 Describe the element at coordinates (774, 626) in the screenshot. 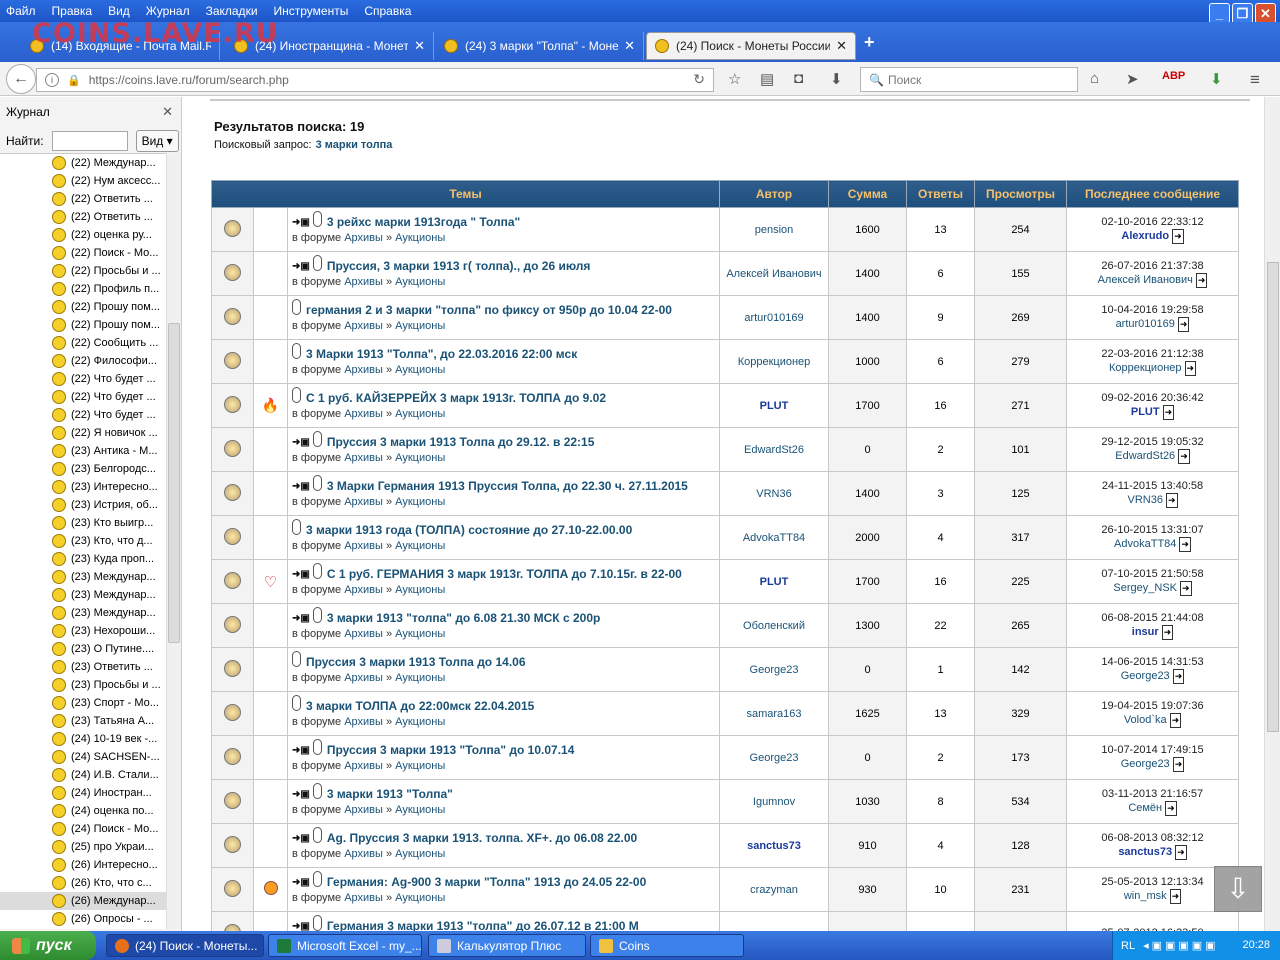

I see `author-link: Оболенский` at that location.